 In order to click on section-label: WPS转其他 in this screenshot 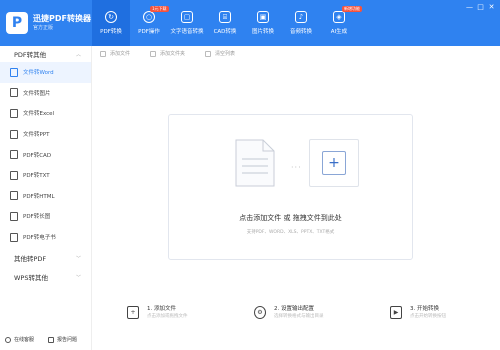, I will do `click(31, 278)`.